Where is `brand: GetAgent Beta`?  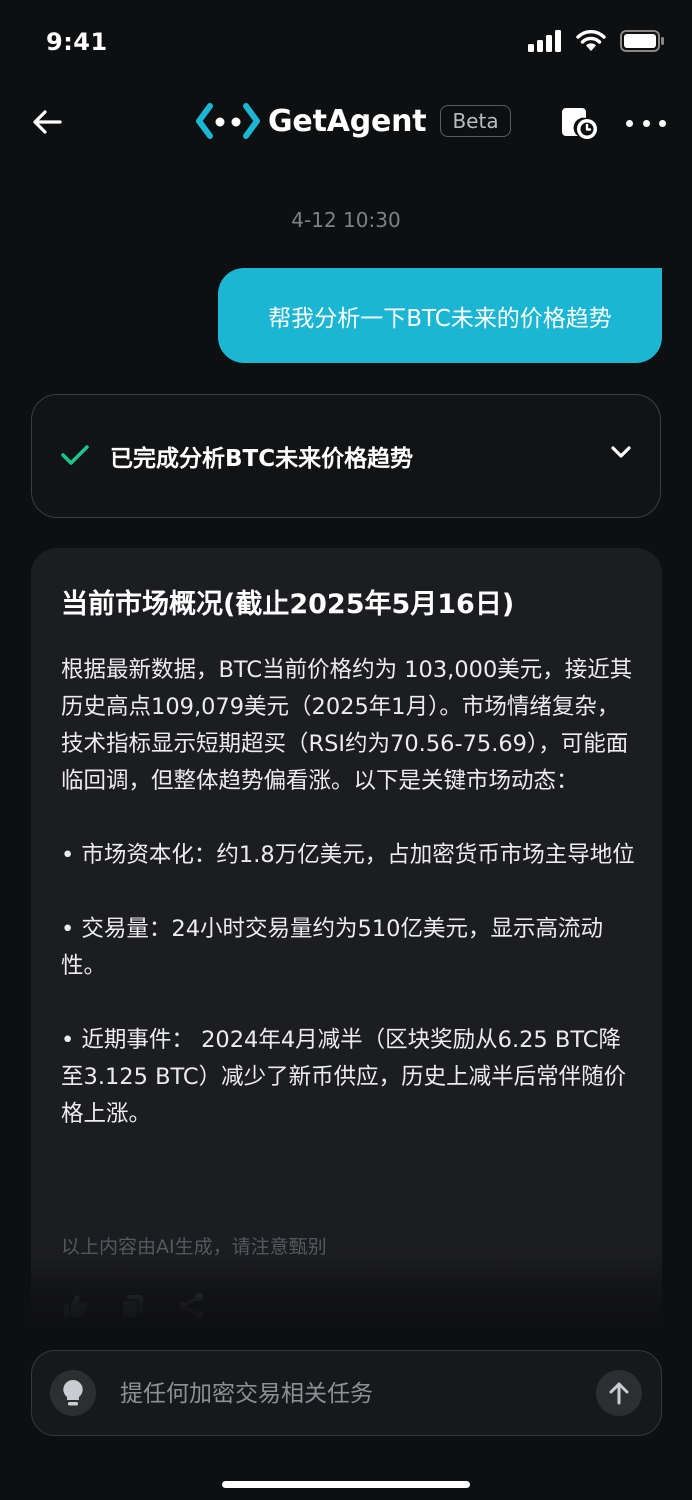 brand: GetAgent Beta is located at coordinates (353, 121).